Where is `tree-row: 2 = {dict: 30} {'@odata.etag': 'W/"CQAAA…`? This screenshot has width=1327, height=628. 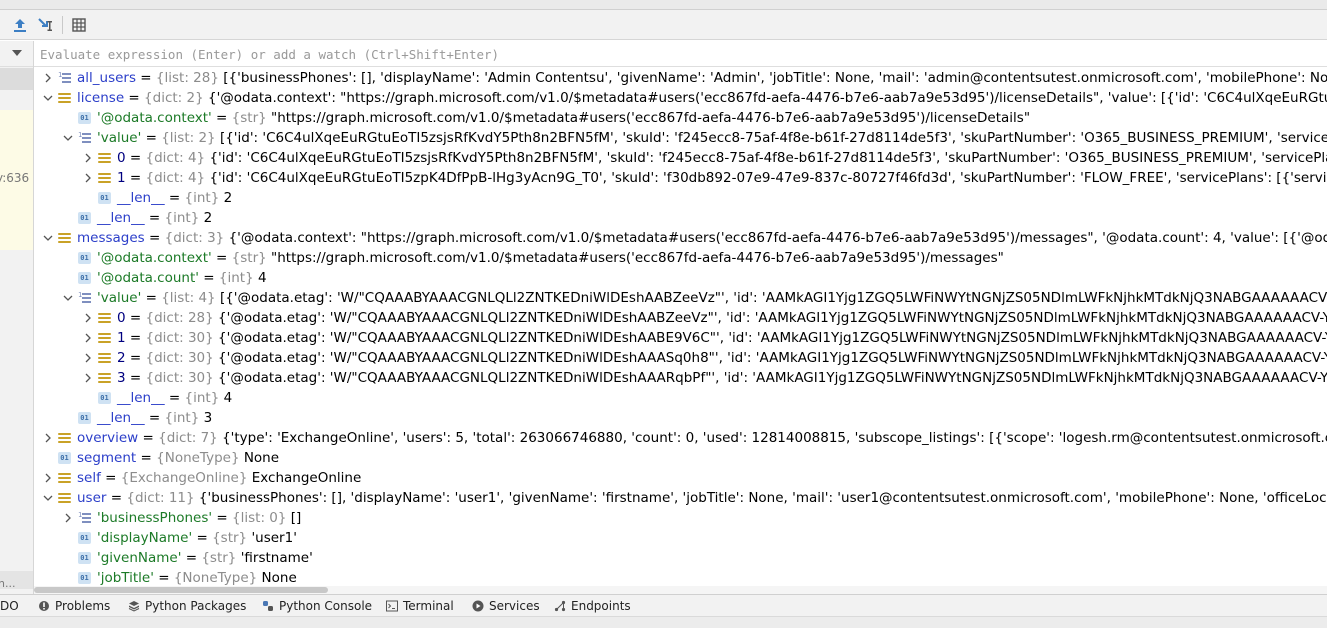 tree-row: 2 = {dict: 30} {'@odata.etag': 'W/"CQAAA… is located at coordinates (680, 358).